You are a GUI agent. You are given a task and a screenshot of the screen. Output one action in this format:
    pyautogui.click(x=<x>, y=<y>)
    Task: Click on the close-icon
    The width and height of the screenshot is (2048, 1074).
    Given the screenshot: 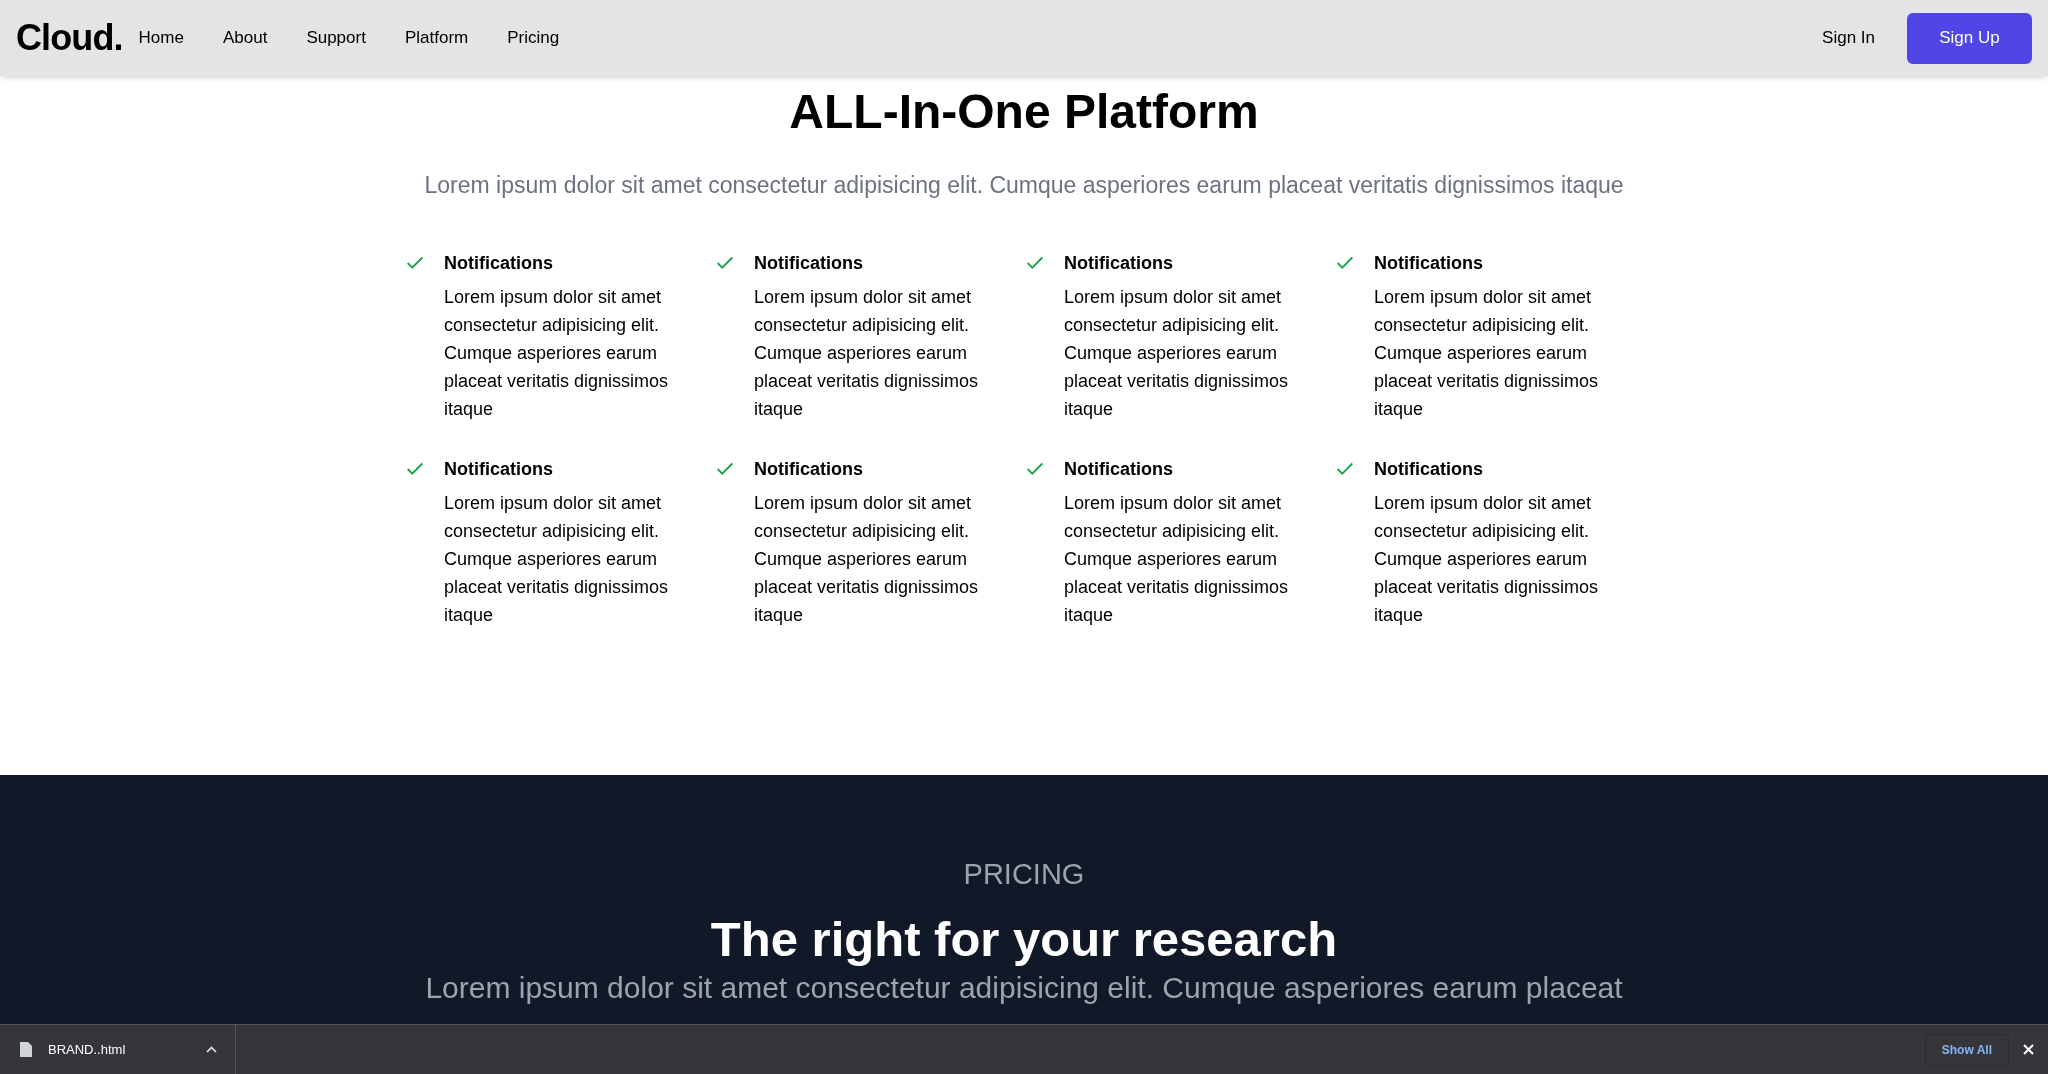 What is the action you would take?
    pyautogui.click(x=2028, y=1049)
    